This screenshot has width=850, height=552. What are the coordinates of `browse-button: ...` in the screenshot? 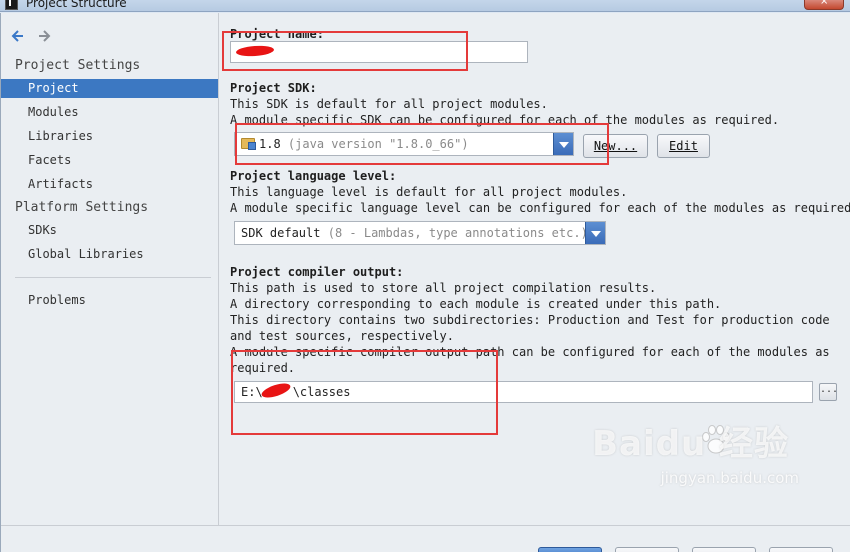 It's located at (828, 392).